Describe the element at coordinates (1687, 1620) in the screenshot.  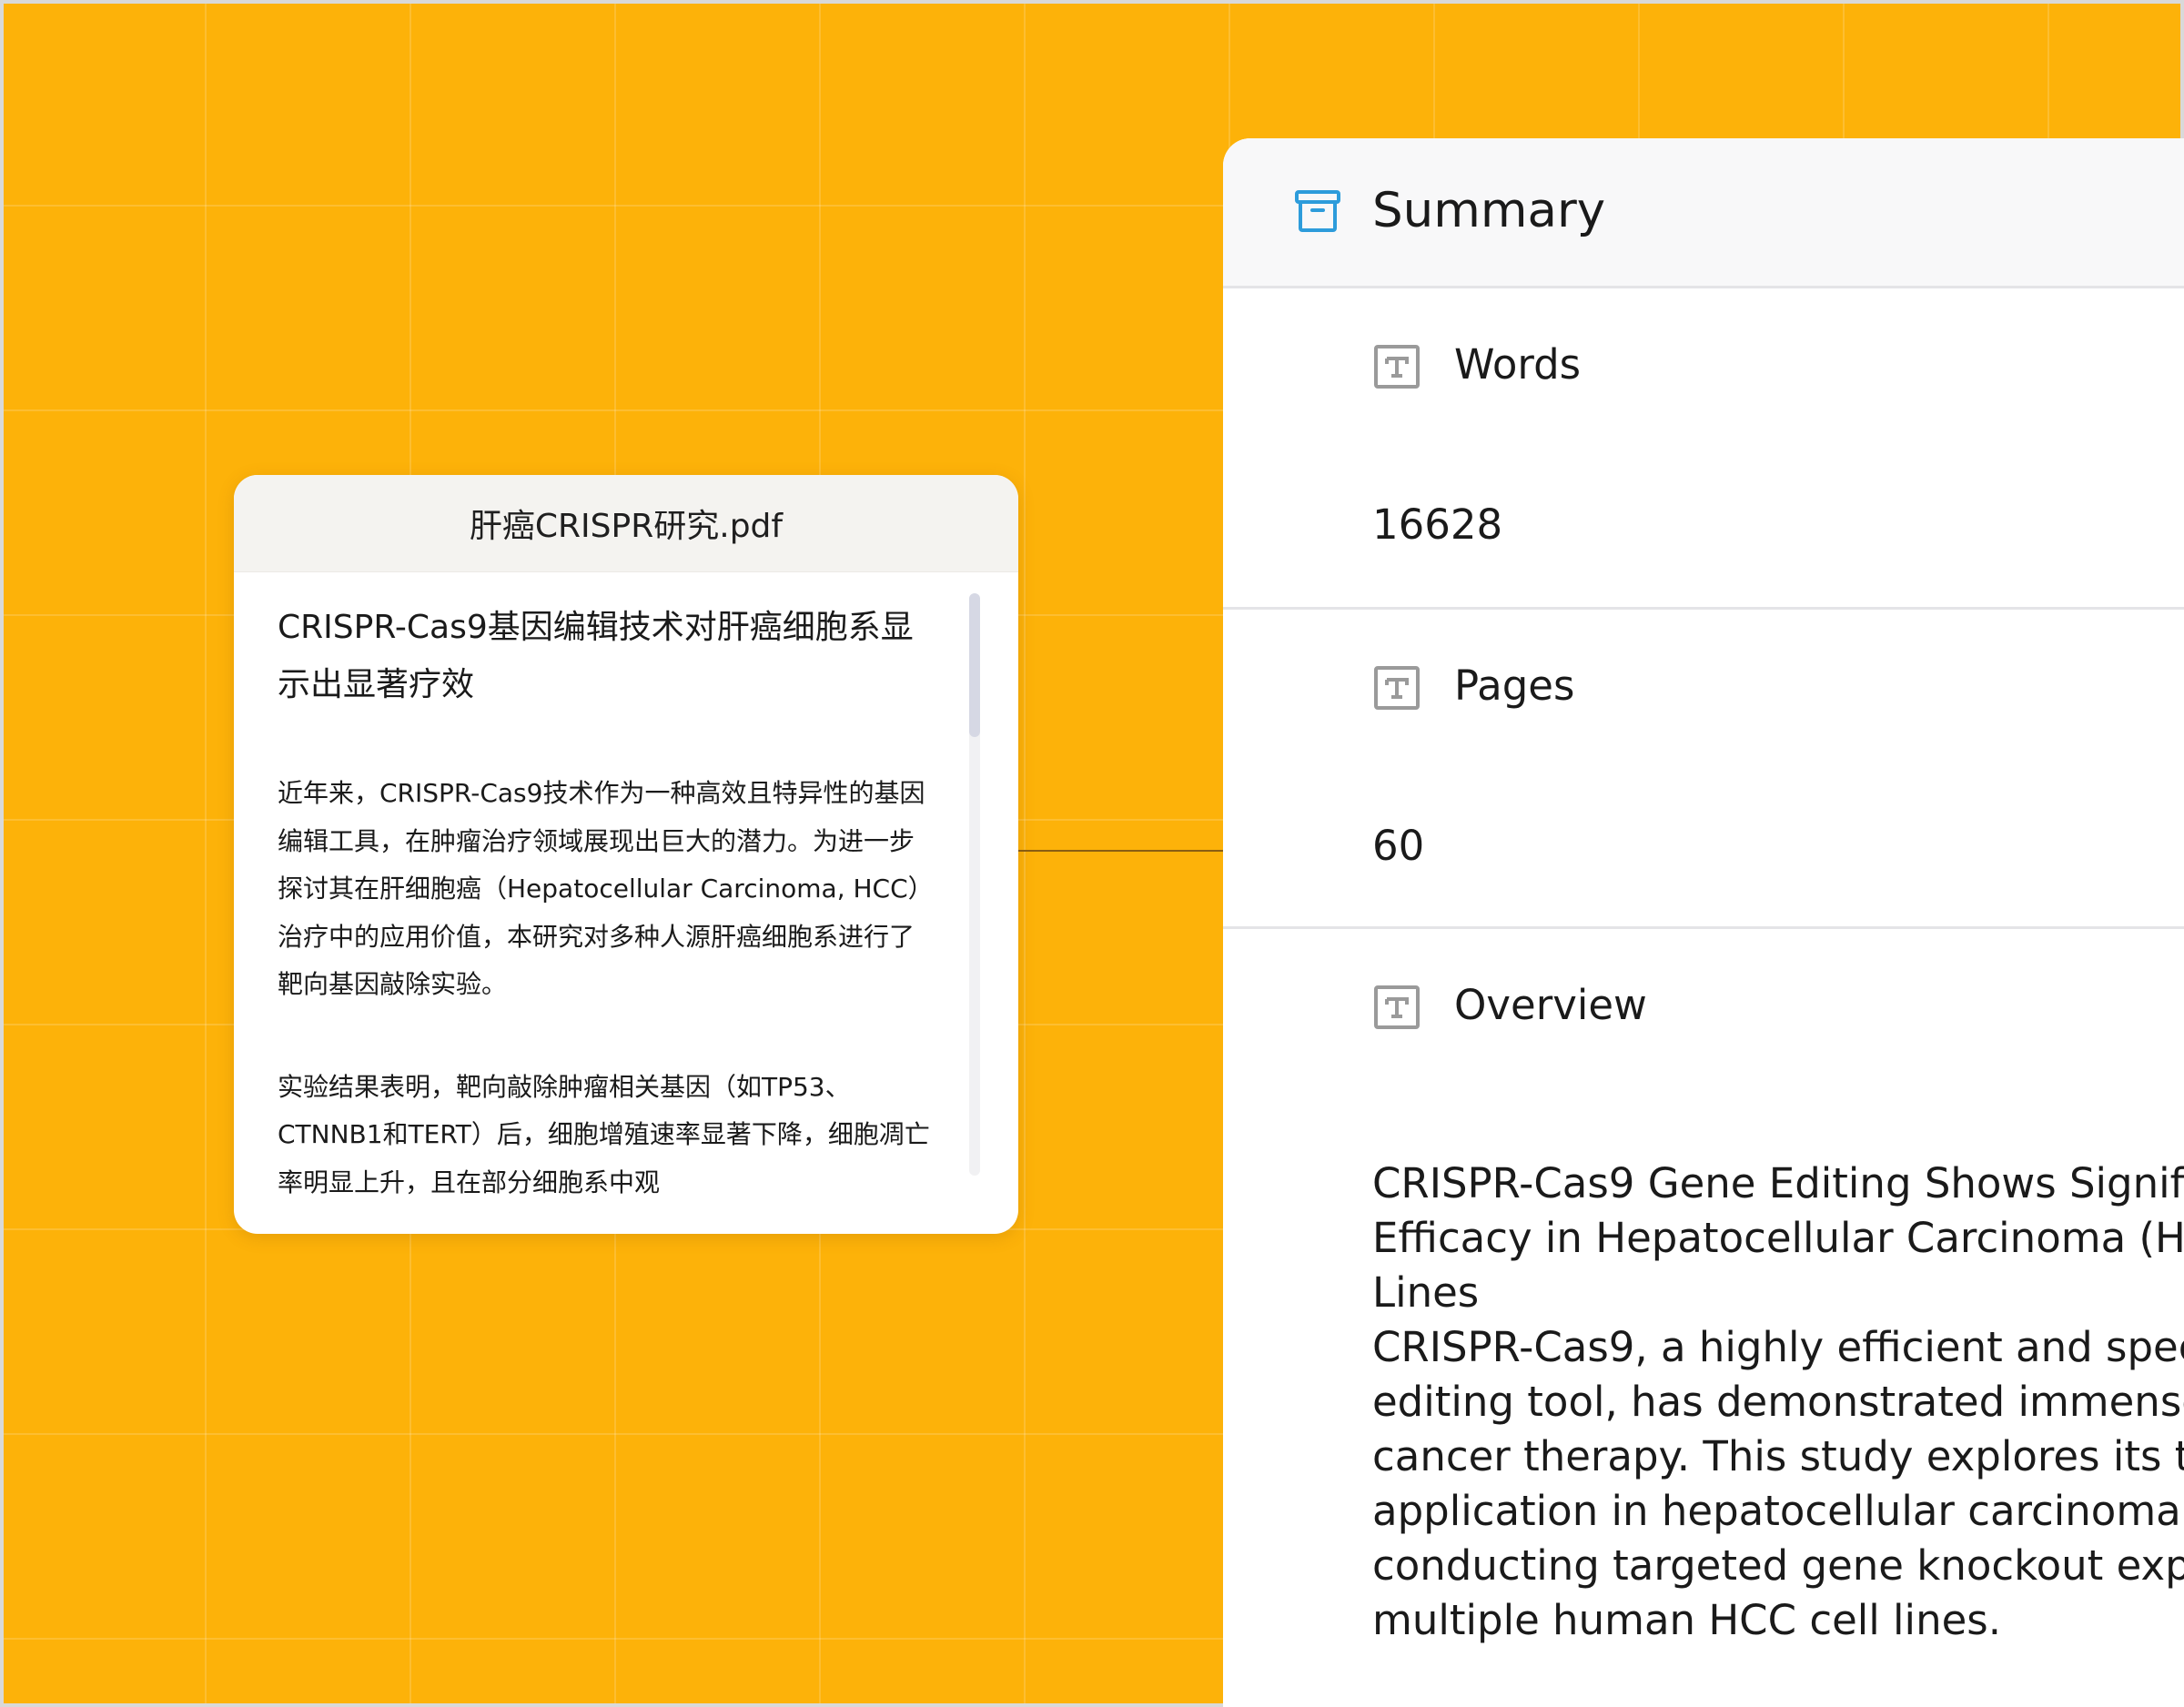
I see `overview-line: multiple human HCC cell lines.` at that location.